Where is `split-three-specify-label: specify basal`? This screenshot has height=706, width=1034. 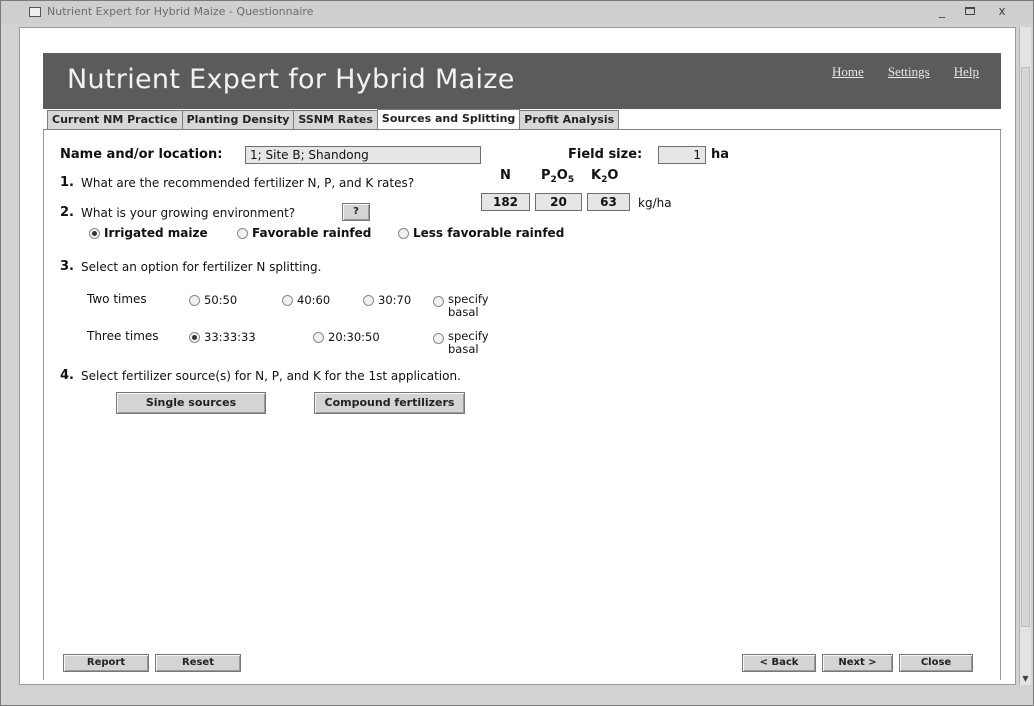
split-three-specify-label: specify basal is located at coordinates (468, 343).